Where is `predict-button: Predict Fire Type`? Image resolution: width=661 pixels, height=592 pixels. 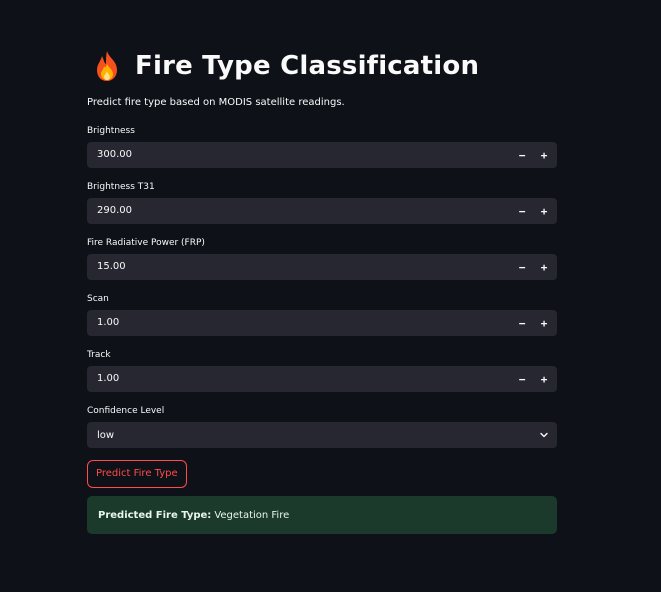 predict-button: Predict Fire Type is located at coordinates (137, 474).